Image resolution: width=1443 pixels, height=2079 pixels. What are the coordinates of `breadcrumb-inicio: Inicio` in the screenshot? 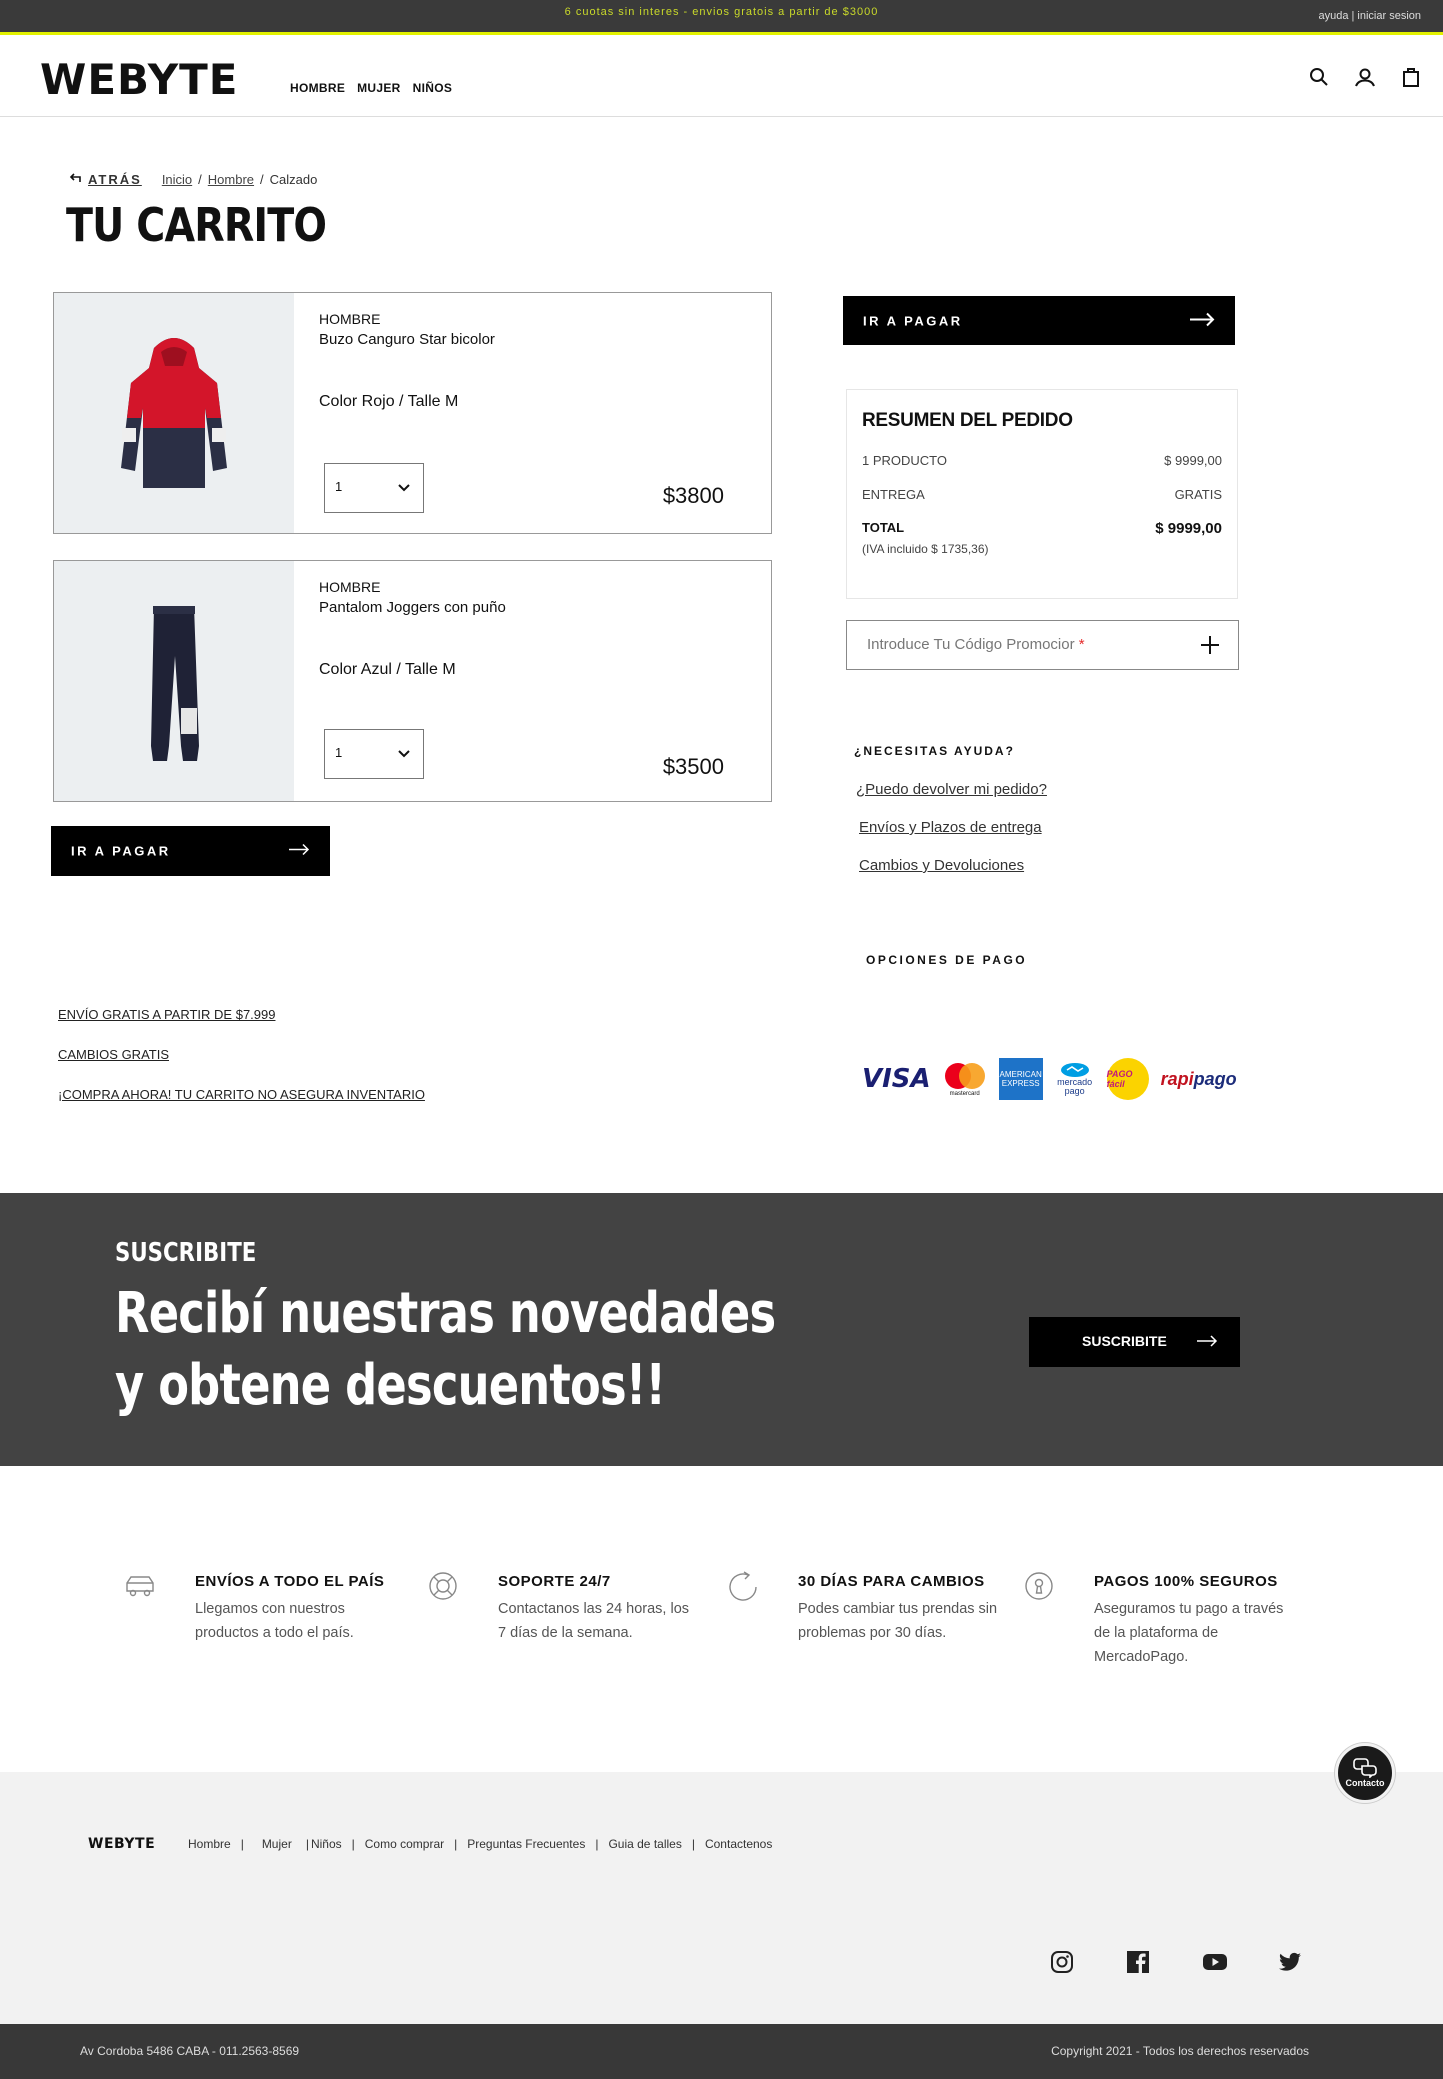 It's located at (177, 179).